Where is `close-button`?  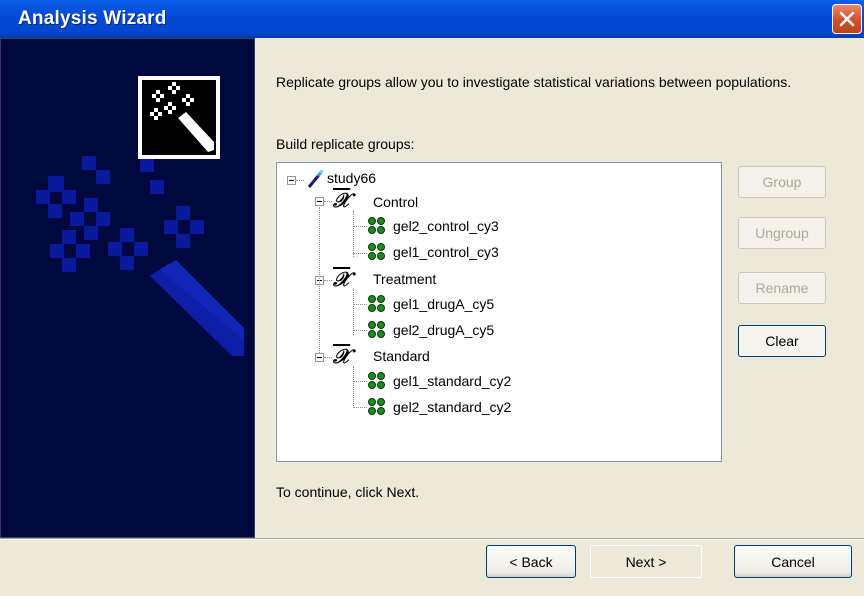
close-button is located at coordinates (847, 19).